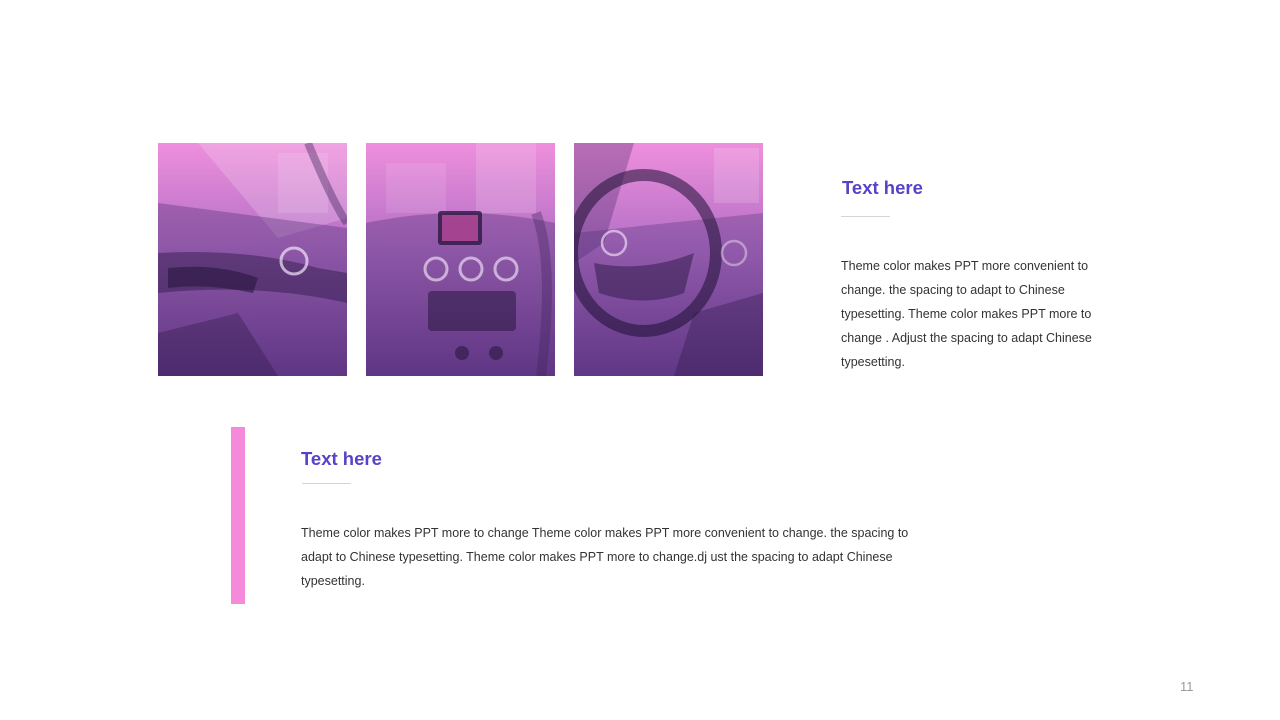  Describe the element at coordinates (252, 259) in the screenshot. I see `car-door-photo` at that location.